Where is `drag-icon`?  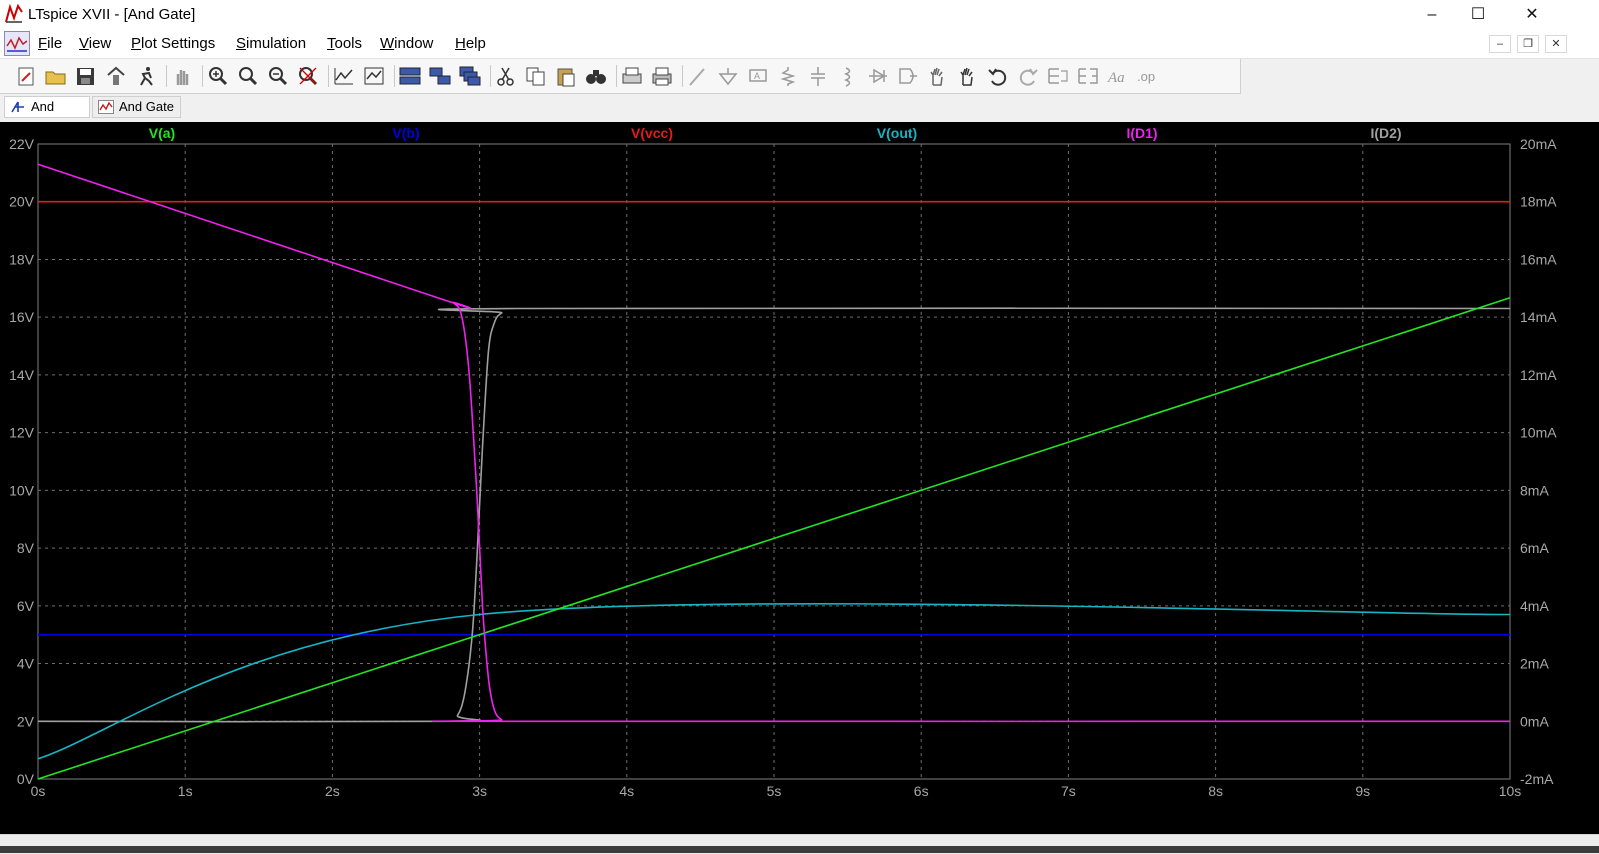 drag-icon is located at coordinates (968, 76).